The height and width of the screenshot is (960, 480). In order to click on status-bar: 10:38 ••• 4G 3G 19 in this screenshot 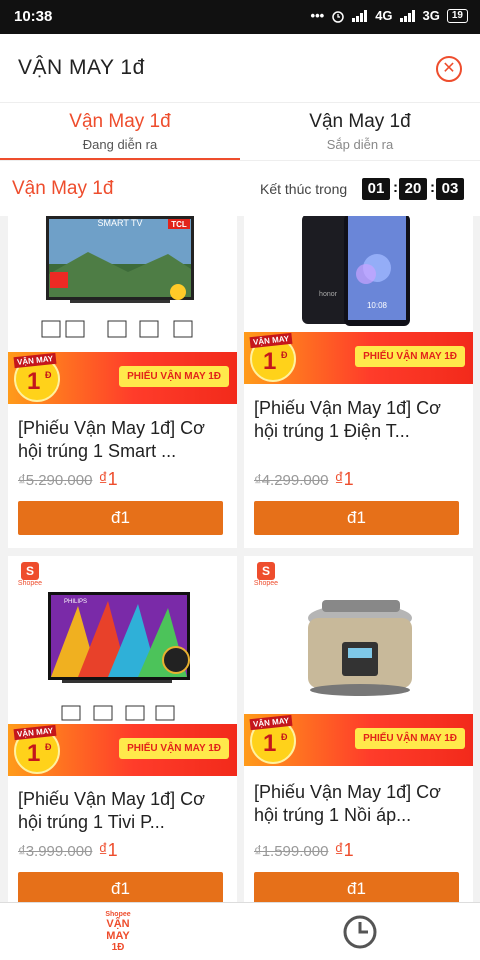, I will do `click(240, 17)`.